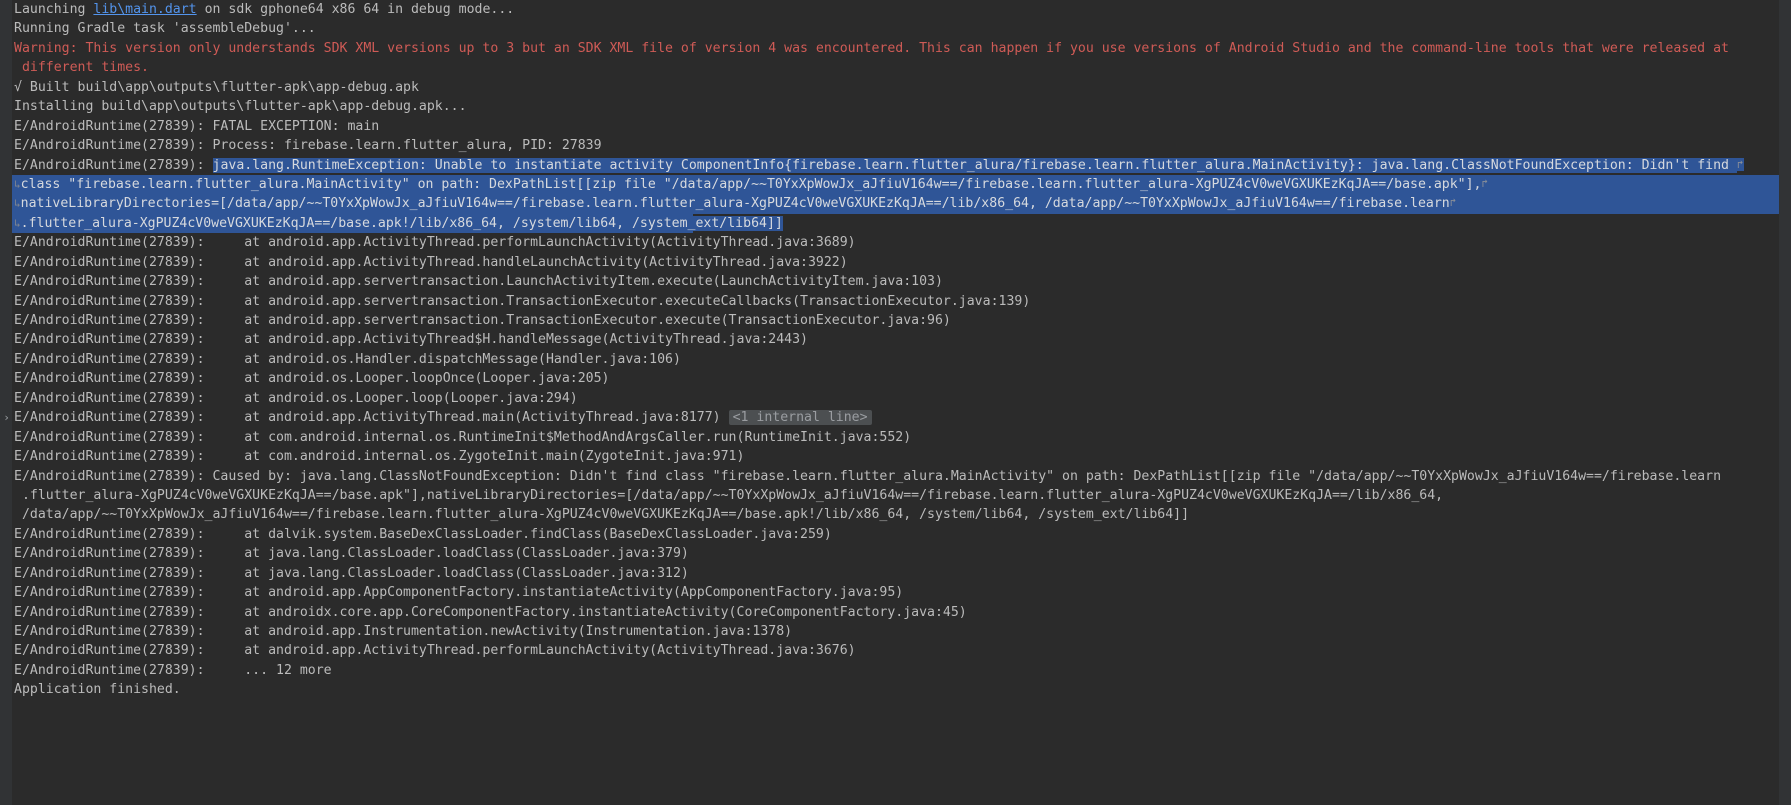 The height and width of the screenshot is (805, 1791). Describe the element at coordinates (895, 689) in the screenshot. I see `console-line: Application finished.` at that location.